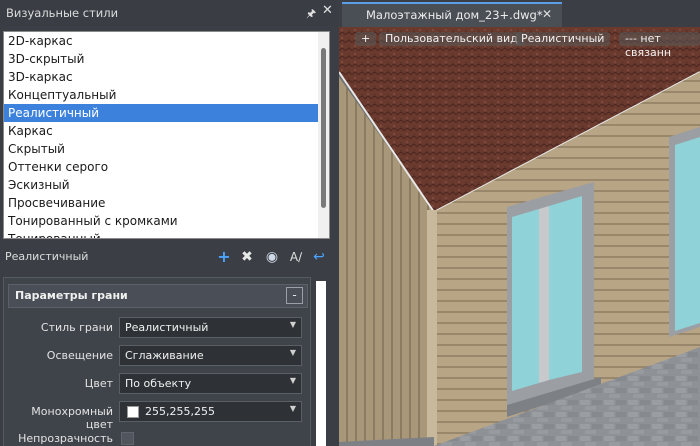 This screenshot has height=446, width=700. I want to click on list-item: Эскизный, so click(166, 185).